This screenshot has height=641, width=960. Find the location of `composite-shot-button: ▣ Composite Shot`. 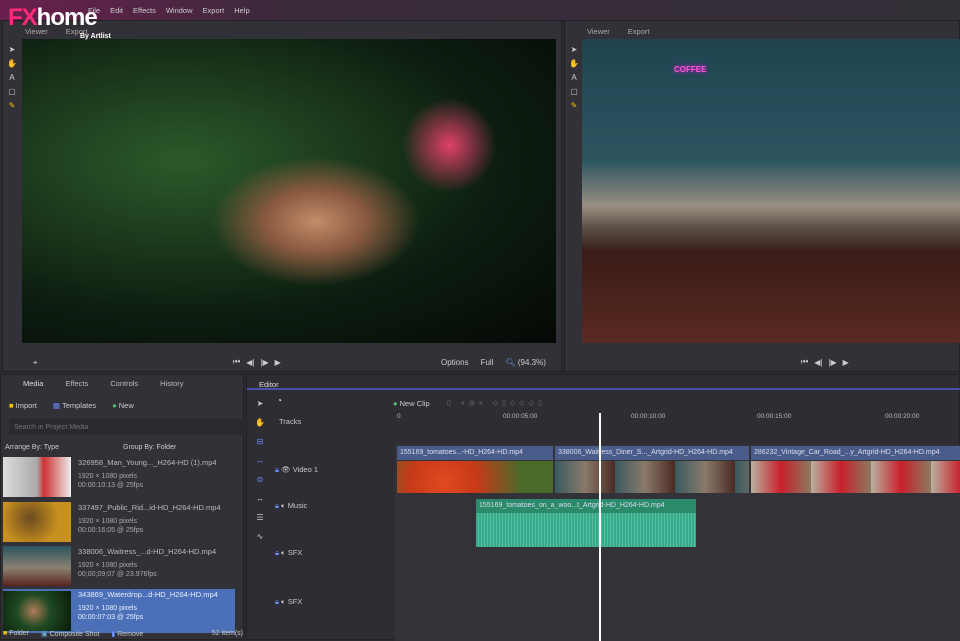

composite-shot-button: ▣ Composite Shot is located at coordinates (70, 634).